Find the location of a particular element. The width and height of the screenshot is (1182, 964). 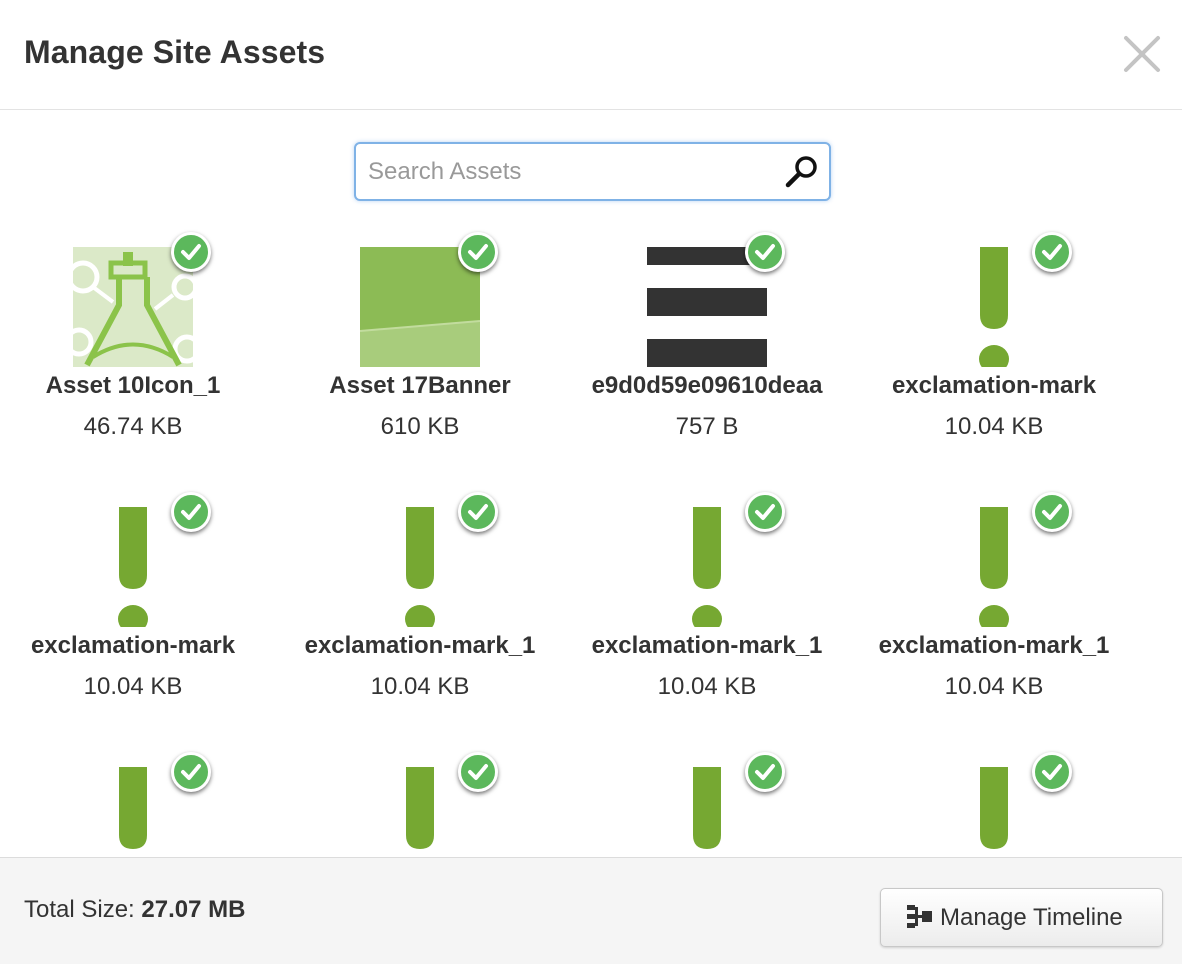

manage-timeline-button: Manage Timeline is located at coordinates (1021, 917).